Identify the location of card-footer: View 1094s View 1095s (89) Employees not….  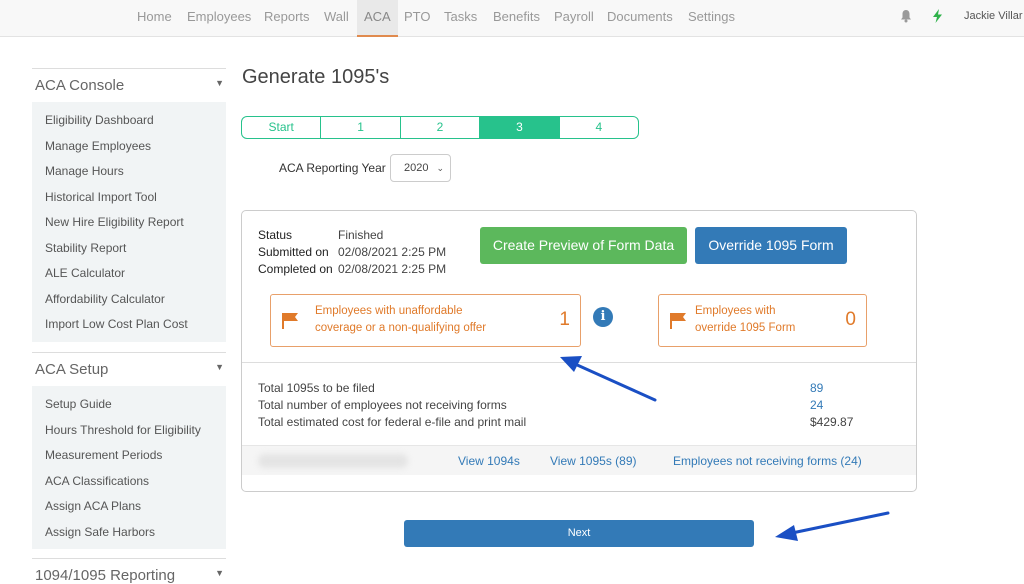
(579, 460).